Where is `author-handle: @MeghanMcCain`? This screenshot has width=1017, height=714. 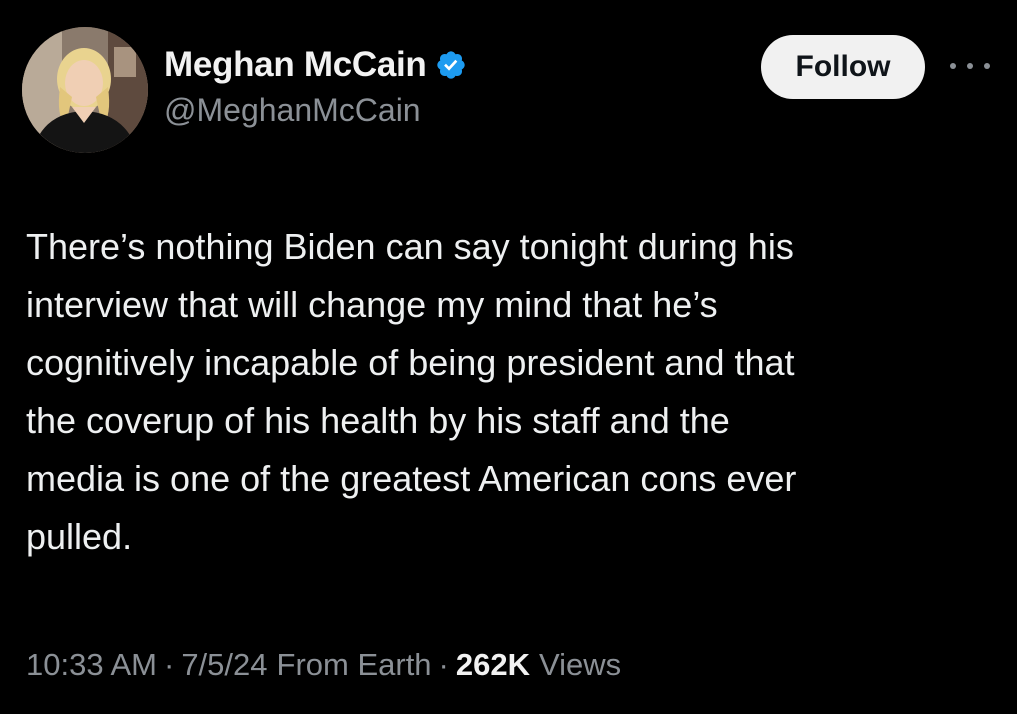 author-handle: @MeghanMcCain is located at coordinates (315, 110).